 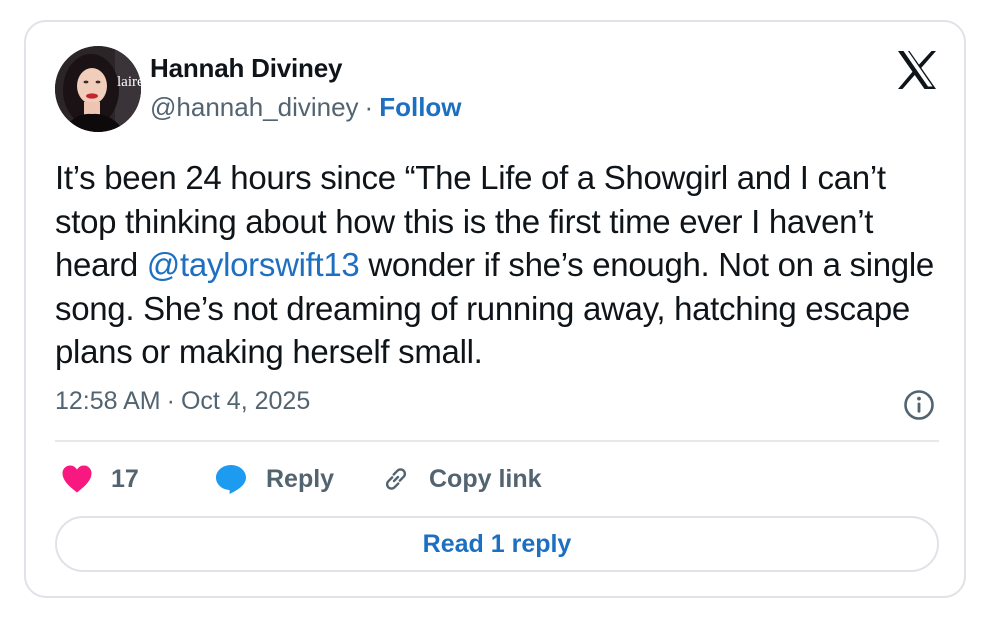 What do you see at coordinates (100, 479) in the screenshot?
I see `like-button: 17` at bounding box center [100, 479].